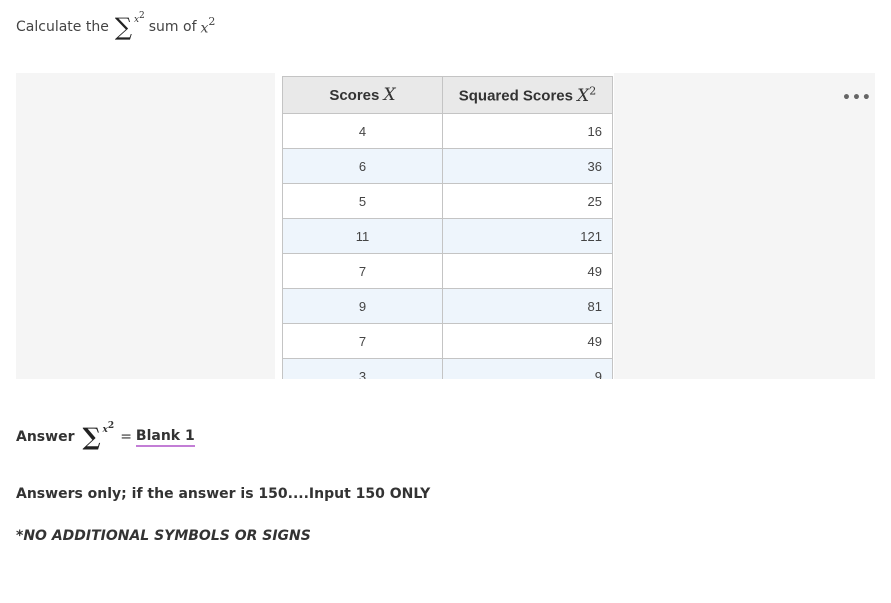 This screenshot has height=603, width=891. What do you see at coordinates (362, 368) in the screenshot?
I see `cell-x: 3` at bounding box center [362, 368].